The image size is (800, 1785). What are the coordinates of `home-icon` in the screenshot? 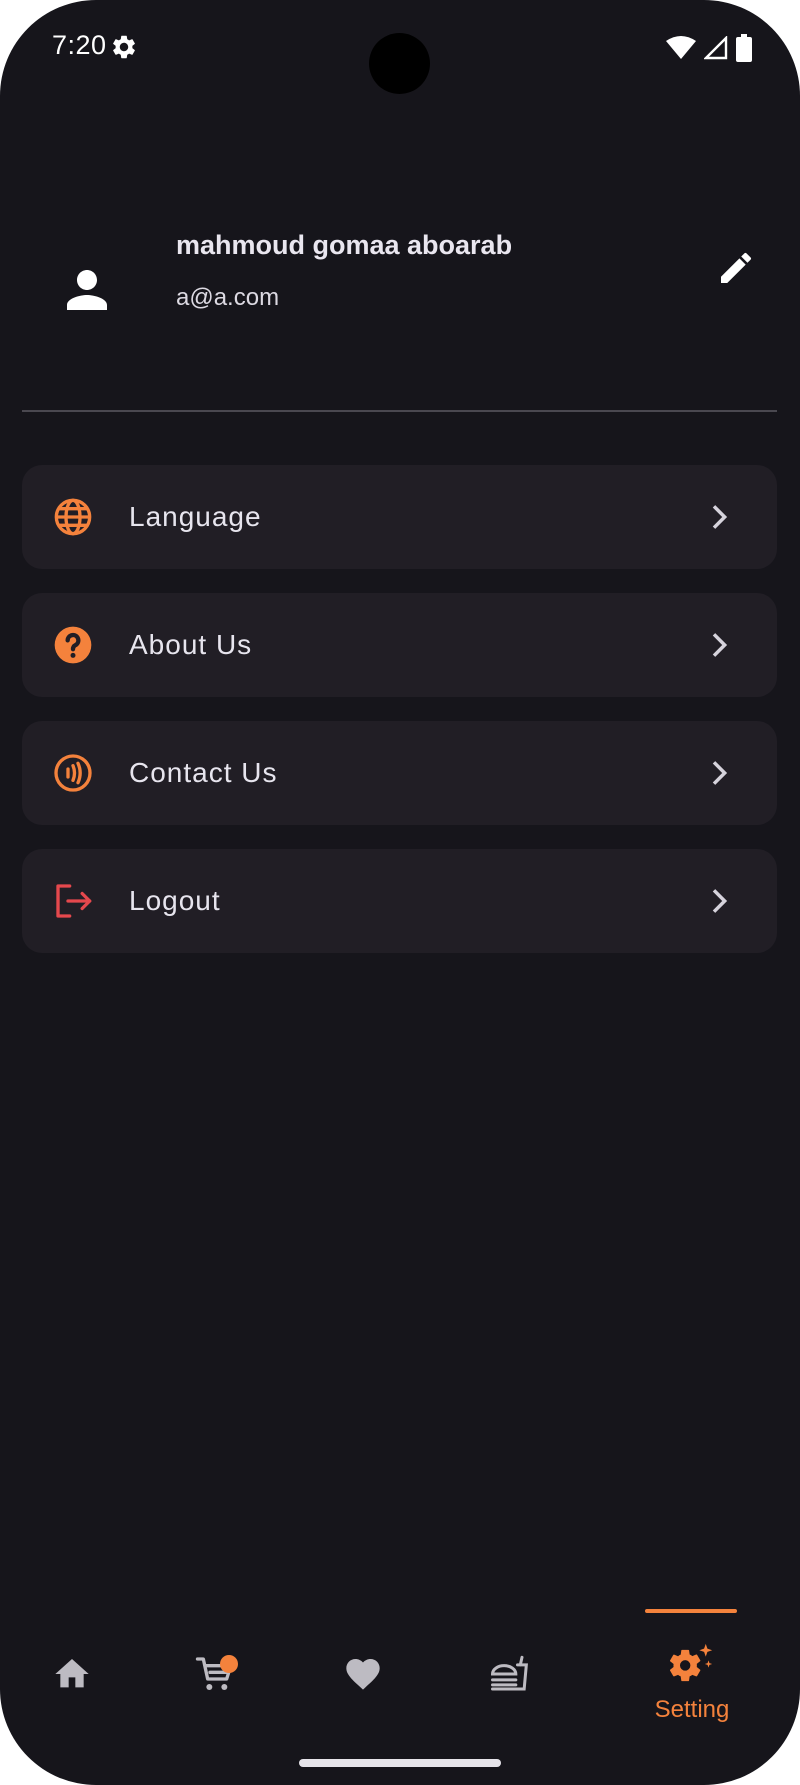 It's located at (72, 1673).